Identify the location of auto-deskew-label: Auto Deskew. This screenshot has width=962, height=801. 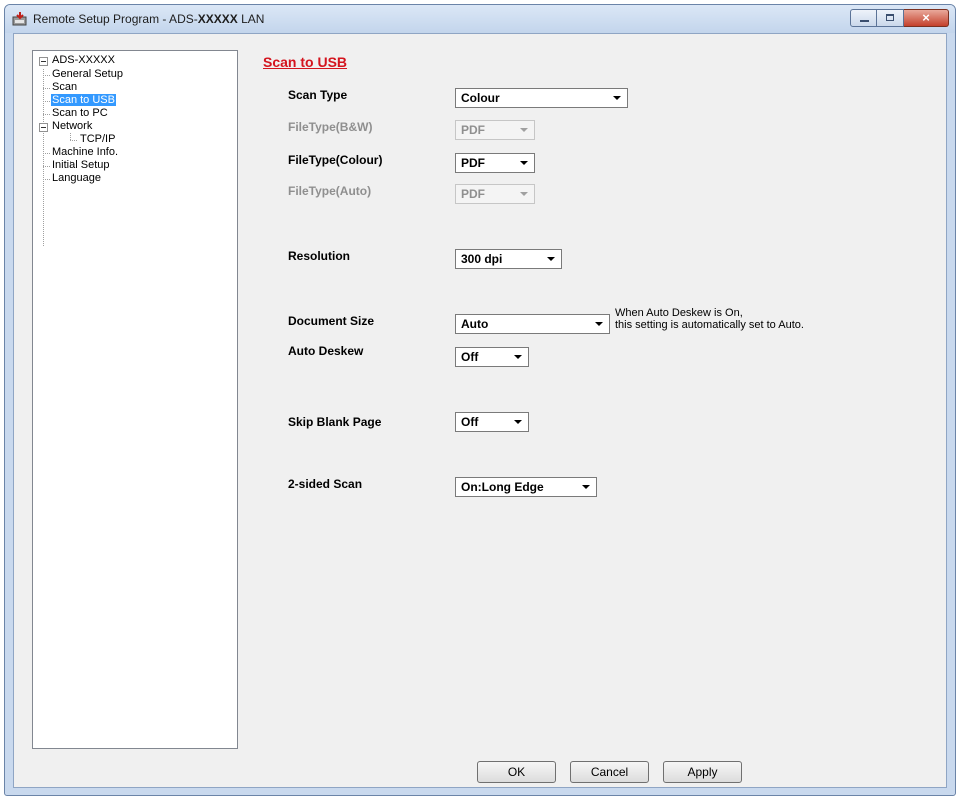
(326, 351).